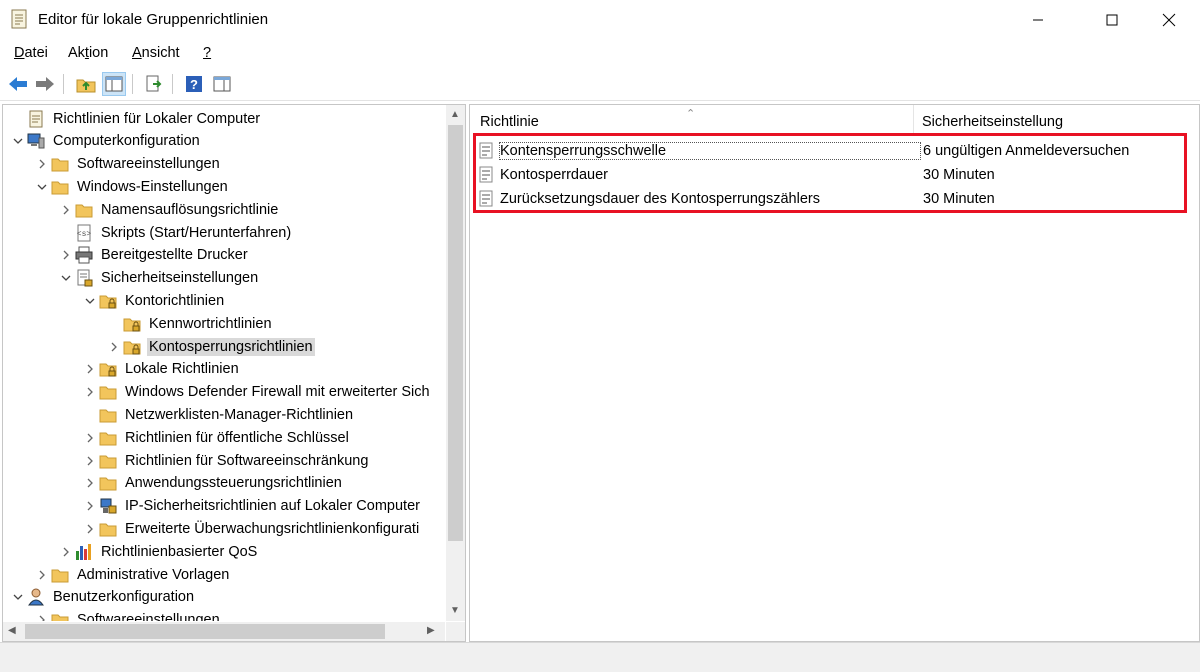 The height and width of the screenshot is (672, 1200). Describe the element at coordinates (156, 53) in the screenshot. I see `menu-ansicht: Ansicht` at that location.